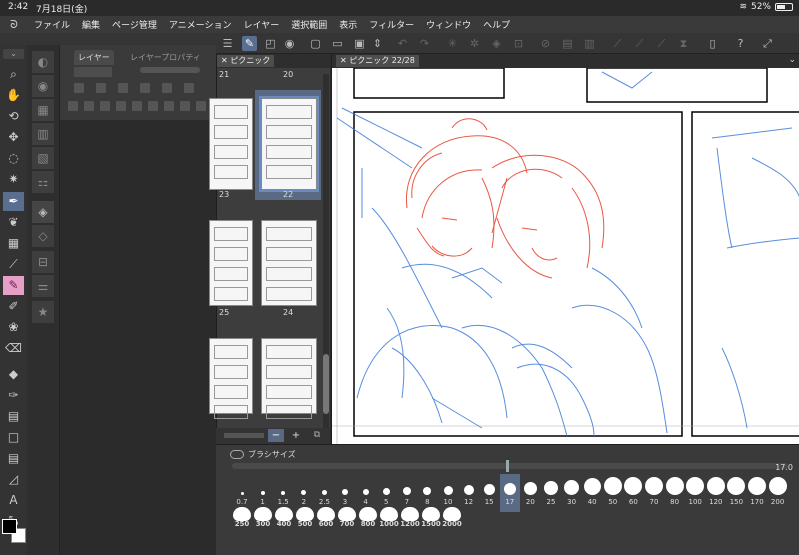  I want to click on transform-icon: ⊡, so click(518, 43).